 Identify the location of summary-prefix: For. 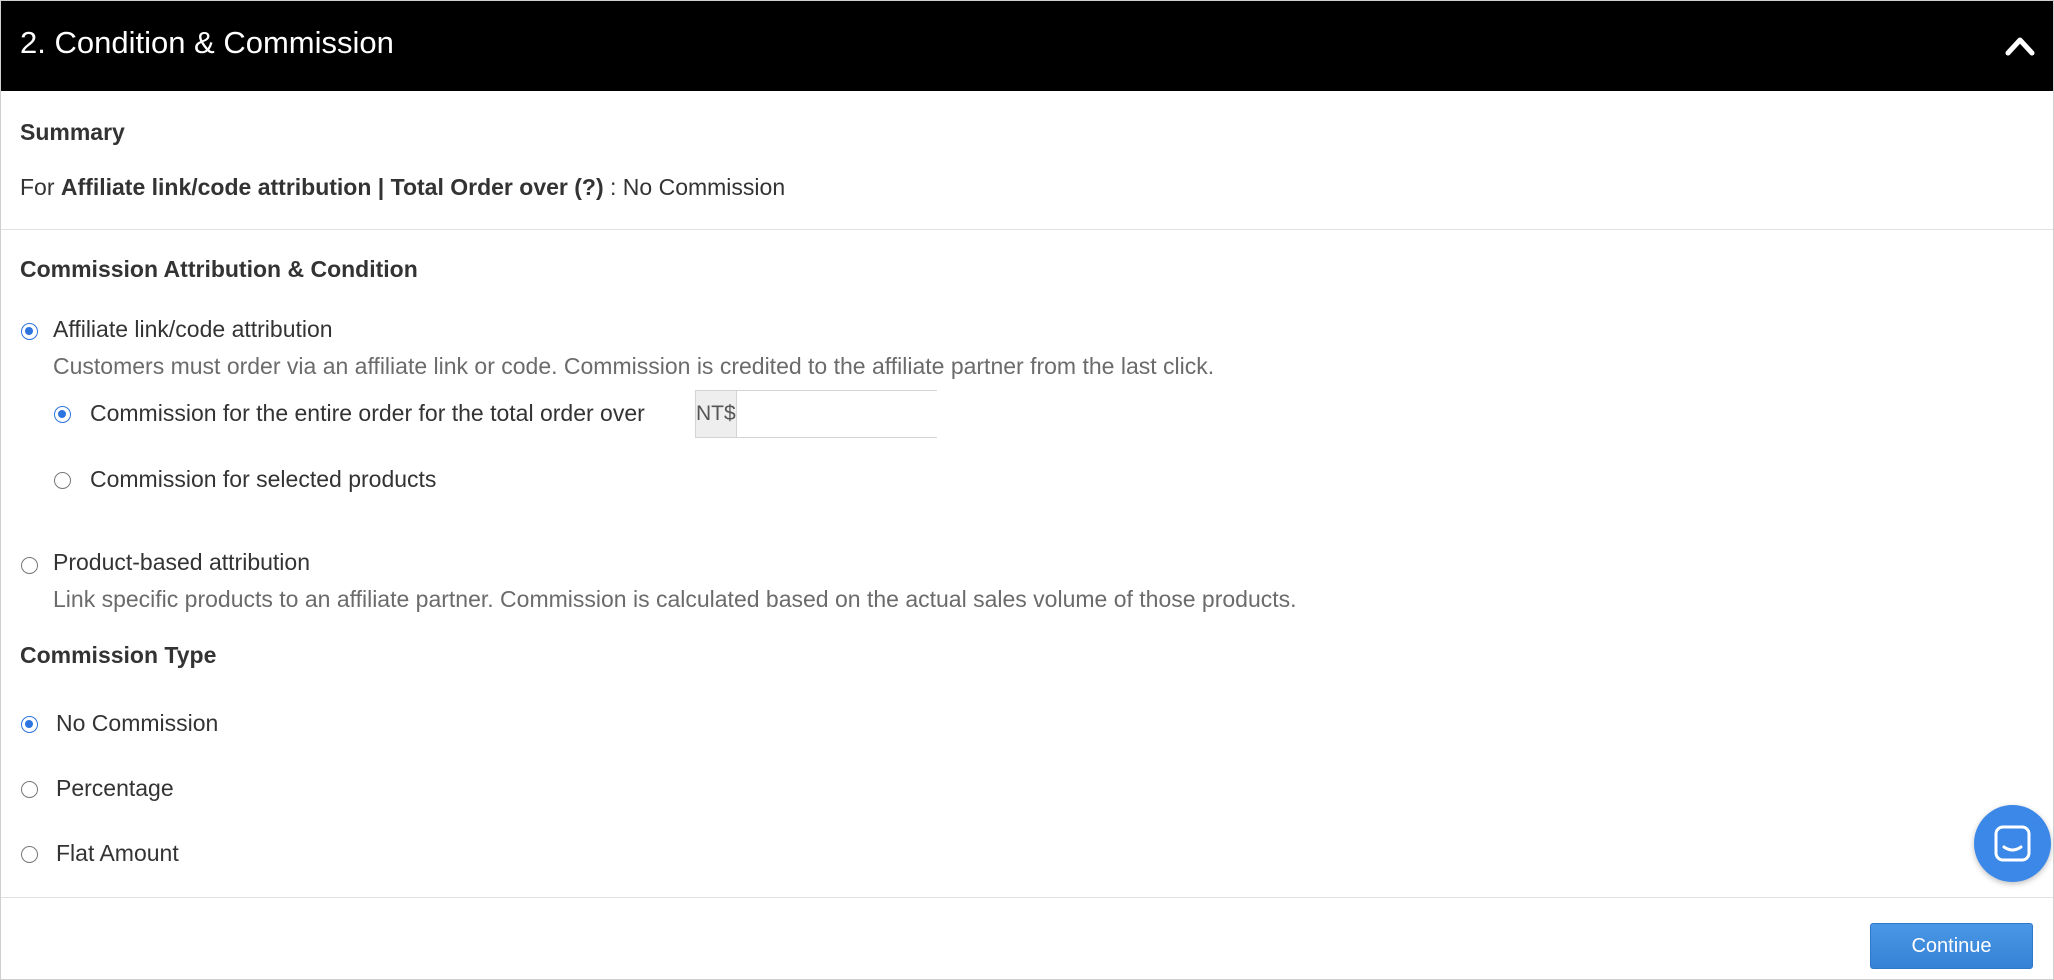
(40, 187).